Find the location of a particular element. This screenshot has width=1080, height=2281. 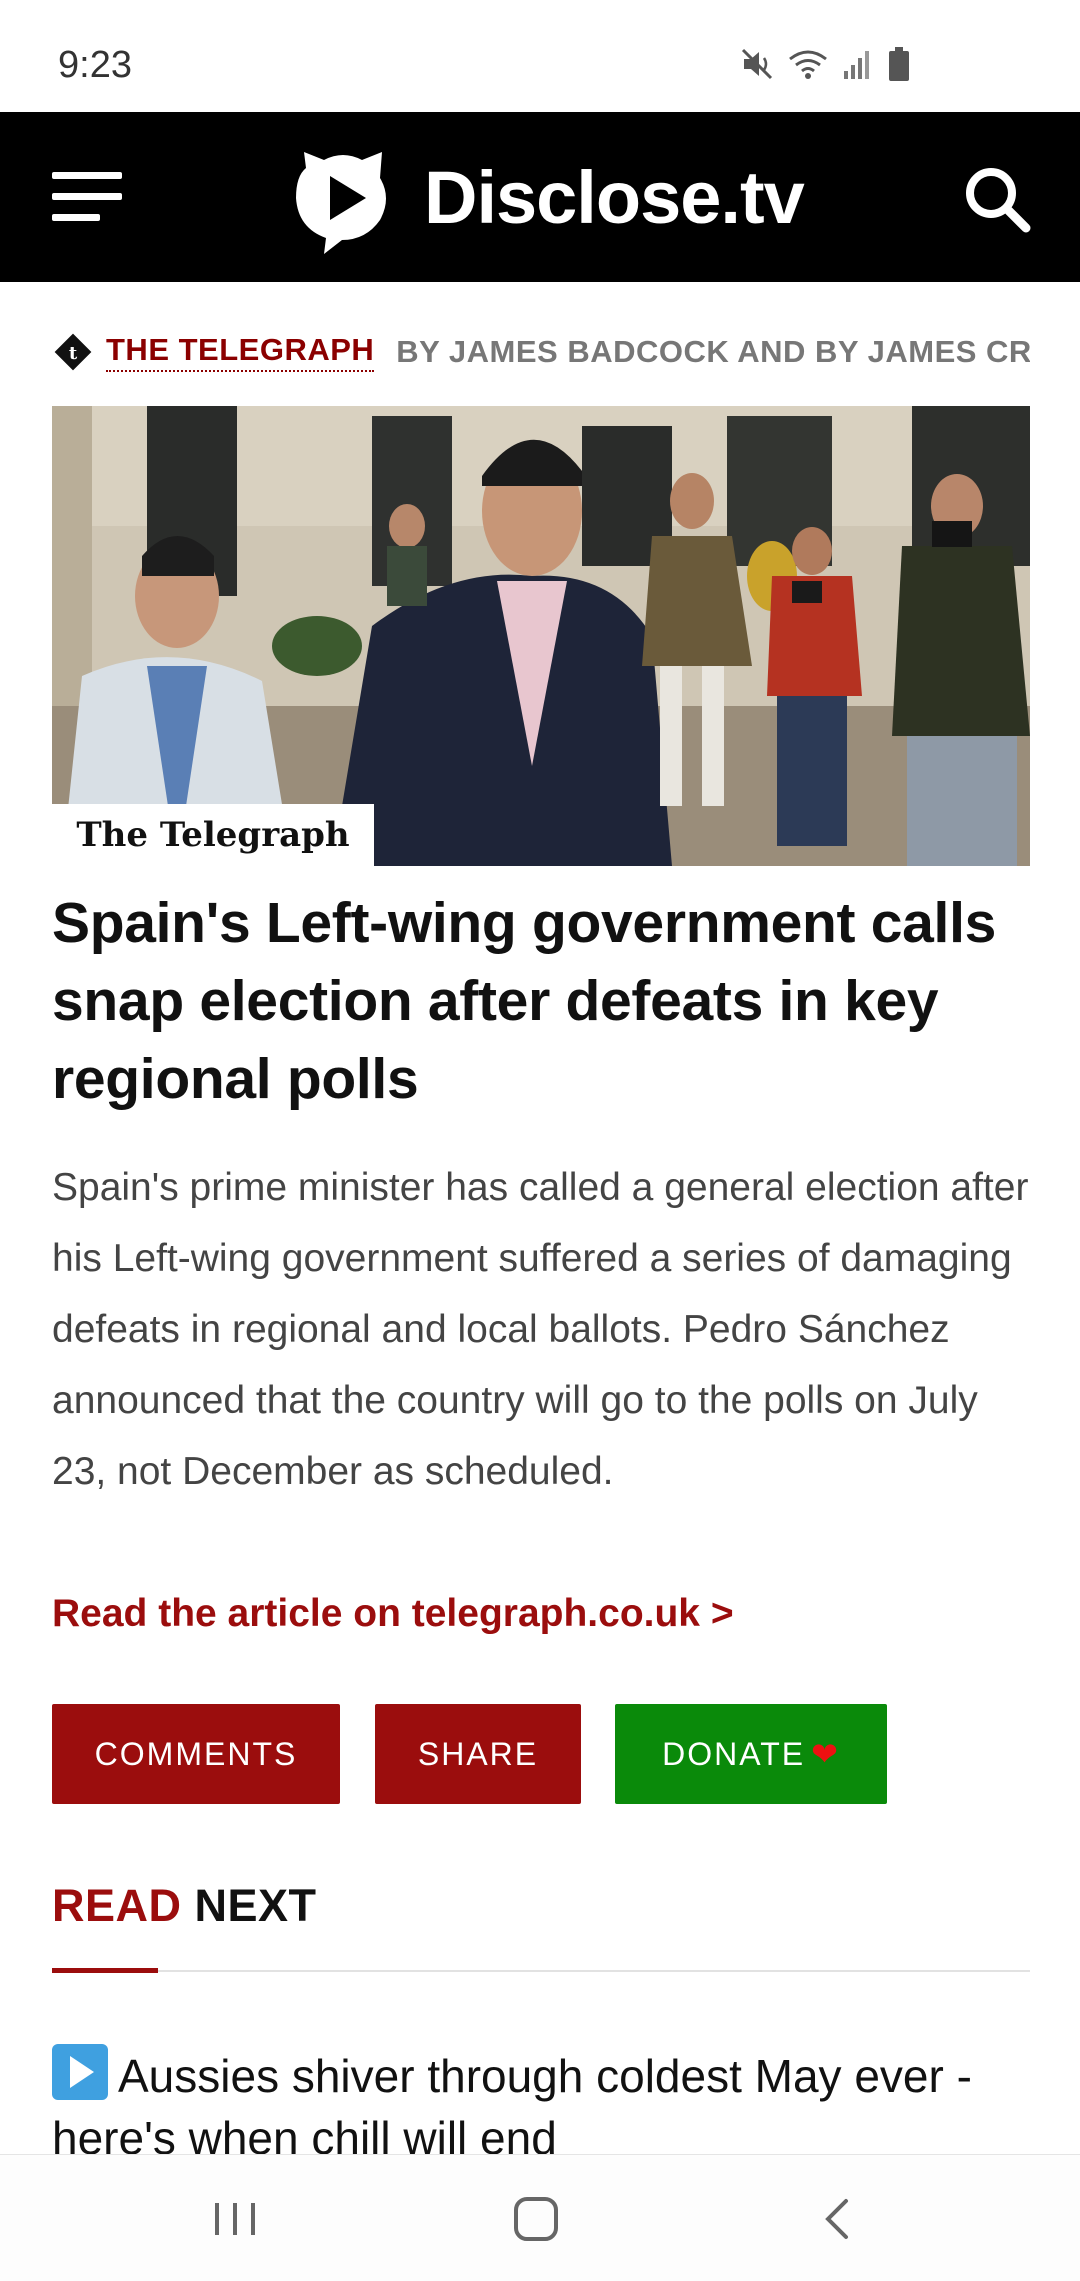

read-article-link: Read the article on telegraph.co.uk > is located at coordinates (393, 1614).